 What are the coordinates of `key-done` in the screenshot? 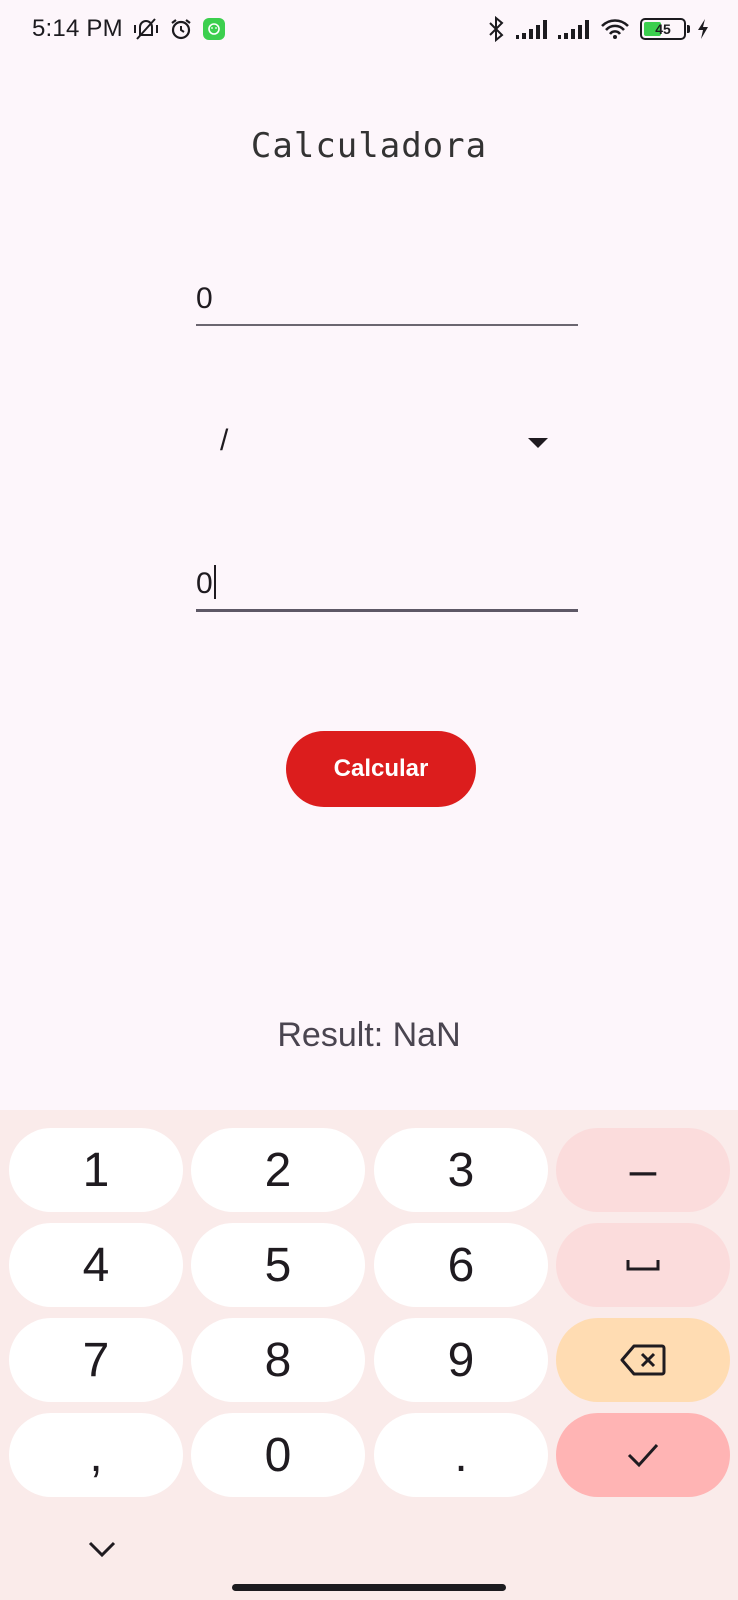 It's located at (643, 1455).